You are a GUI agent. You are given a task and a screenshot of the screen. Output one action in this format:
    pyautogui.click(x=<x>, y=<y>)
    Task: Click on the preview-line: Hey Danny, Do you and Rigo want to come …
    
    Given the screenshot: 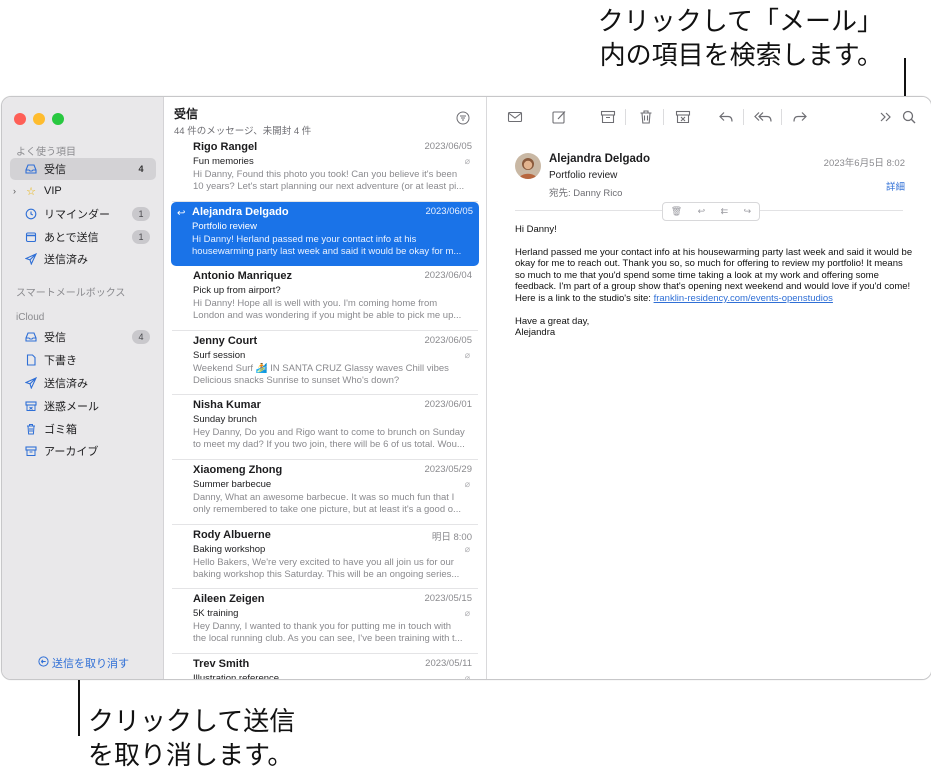 What is the action you would take?
    pyautogui.click(x=329, y=433)
    